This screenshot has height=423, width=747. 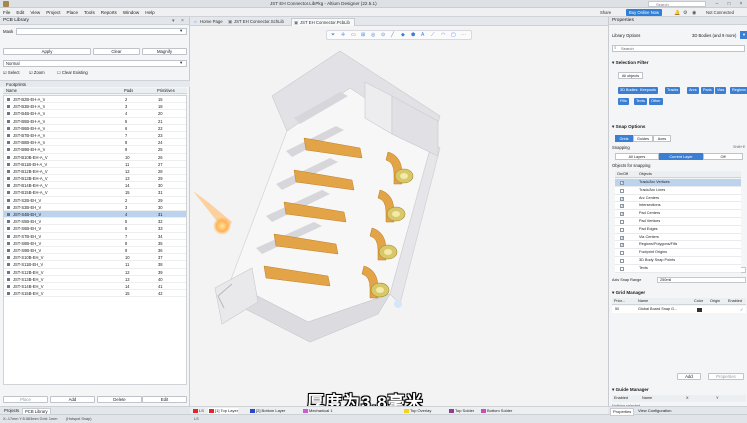 What do you see at coordinates (678, 183) in the screenshot?
I see `snap-object-row: ✓ Track/Arc Vertices` at bounding box center [678, 183].